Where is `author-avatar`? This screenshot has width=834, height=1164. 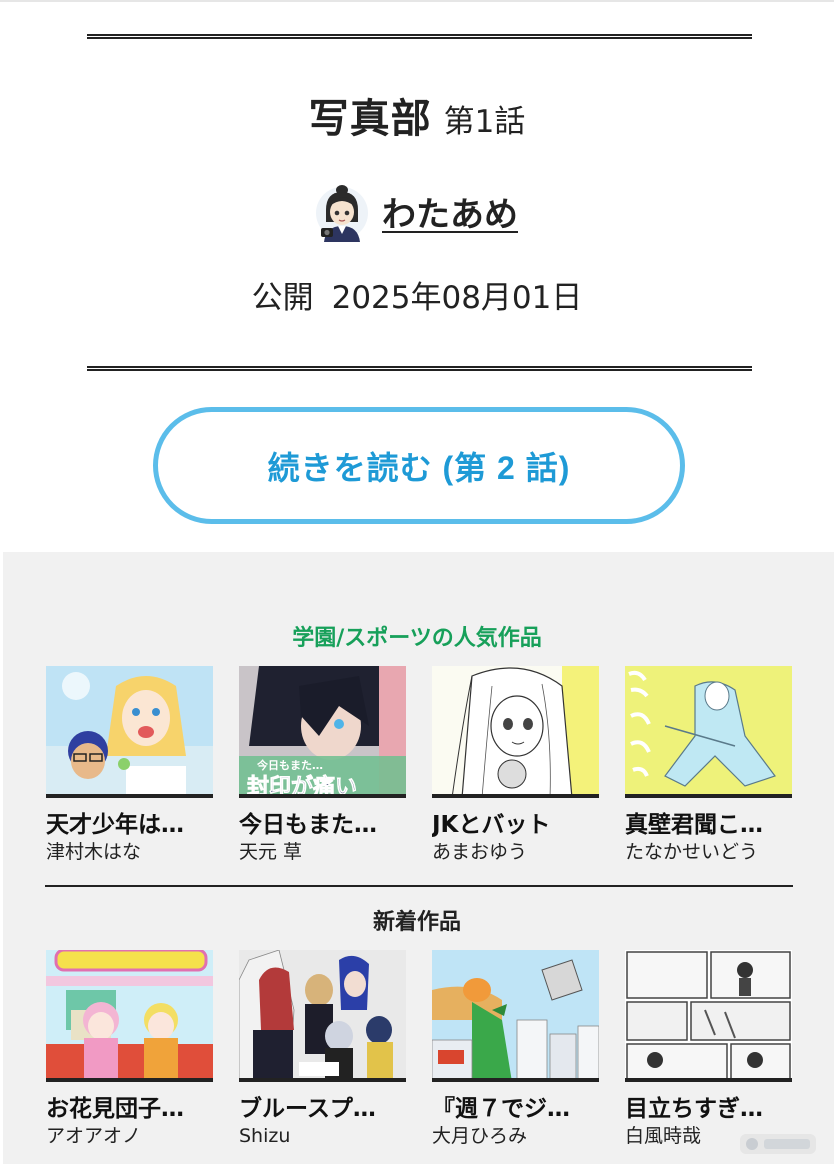 author-avatar is located at coordinates (342, 211).